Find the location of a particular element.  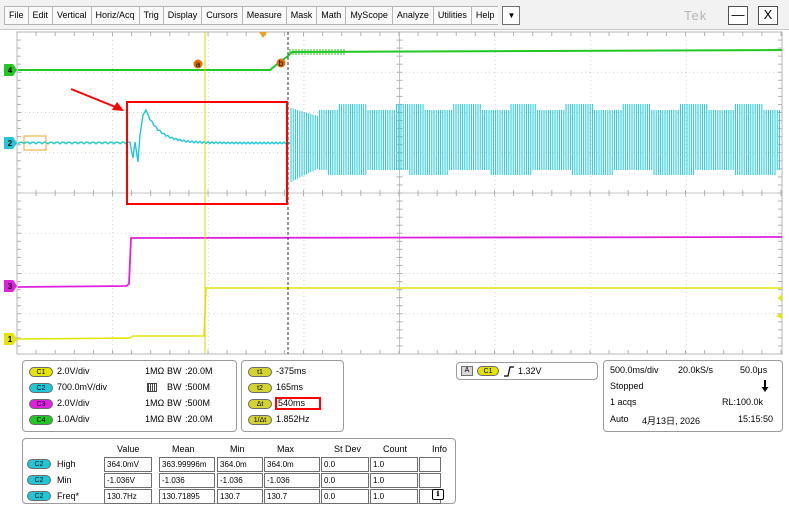

acquisition-state: Stopped is located at coordinates (627, 386).